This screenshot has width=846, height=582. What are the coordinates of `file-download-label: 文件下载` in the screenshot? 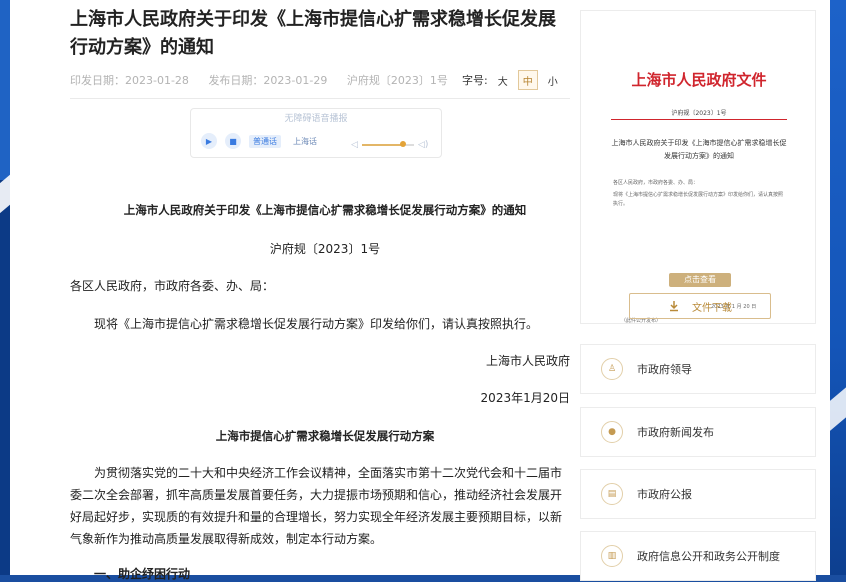 It's located at (712, 308).